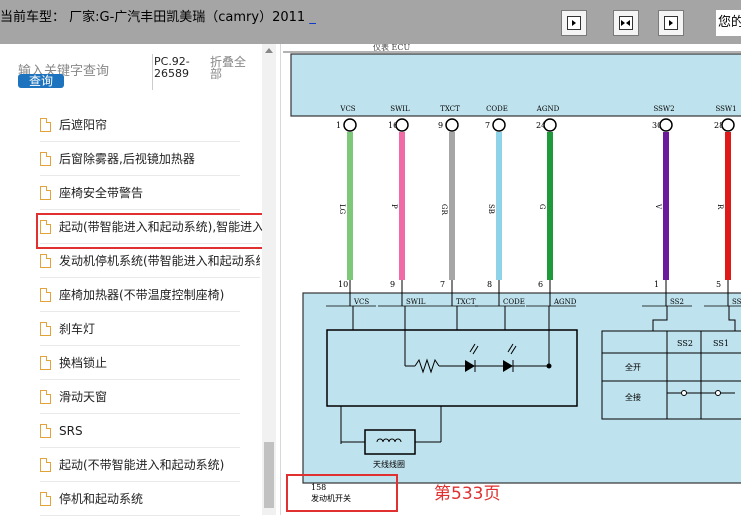  What do you see at coordinates (140, 125) in the screenshot?
I see `list-item: 后遮阳帘` at bounding box center [140, 125].